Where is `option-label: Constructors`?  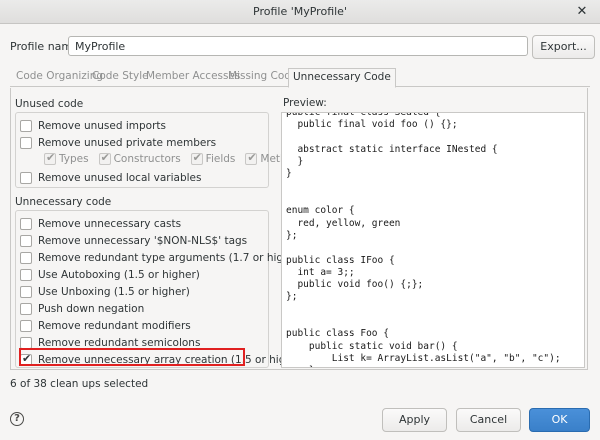
option-label: Constructors is located at coordinates (147, 159).